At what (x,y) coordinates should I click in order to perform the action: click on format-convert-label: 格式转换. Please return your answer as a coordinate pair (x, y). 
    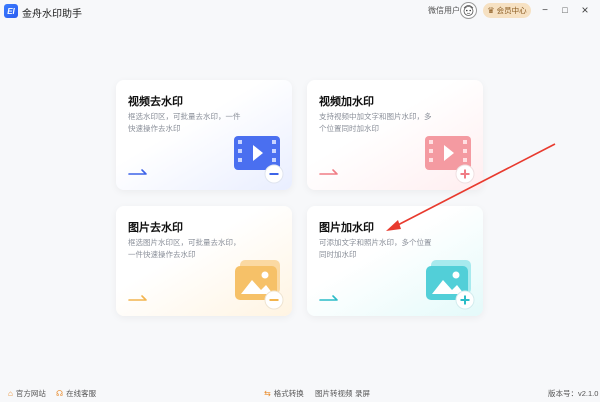
    Looking at the image, I should click on (288, 393).